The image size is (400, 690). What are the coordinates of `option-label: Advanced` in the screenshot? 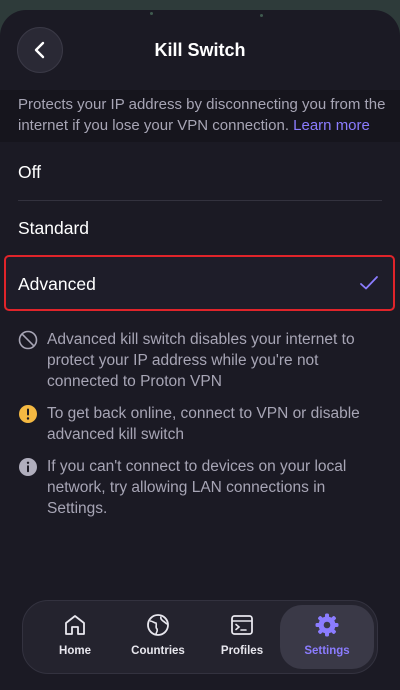 It's located at (57, 284).